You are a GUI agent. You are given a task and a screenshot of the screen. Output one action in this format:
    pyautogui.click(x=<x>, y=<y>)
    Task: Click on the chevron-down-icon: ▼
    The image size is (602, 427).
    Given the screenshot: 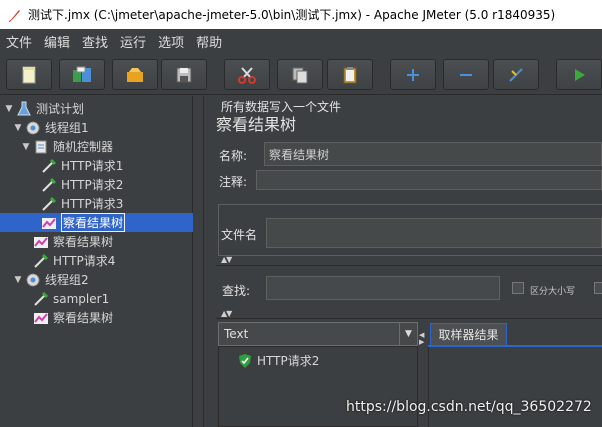 What is the action you would take?
    pyautogui.click(x=408, y=334)
    